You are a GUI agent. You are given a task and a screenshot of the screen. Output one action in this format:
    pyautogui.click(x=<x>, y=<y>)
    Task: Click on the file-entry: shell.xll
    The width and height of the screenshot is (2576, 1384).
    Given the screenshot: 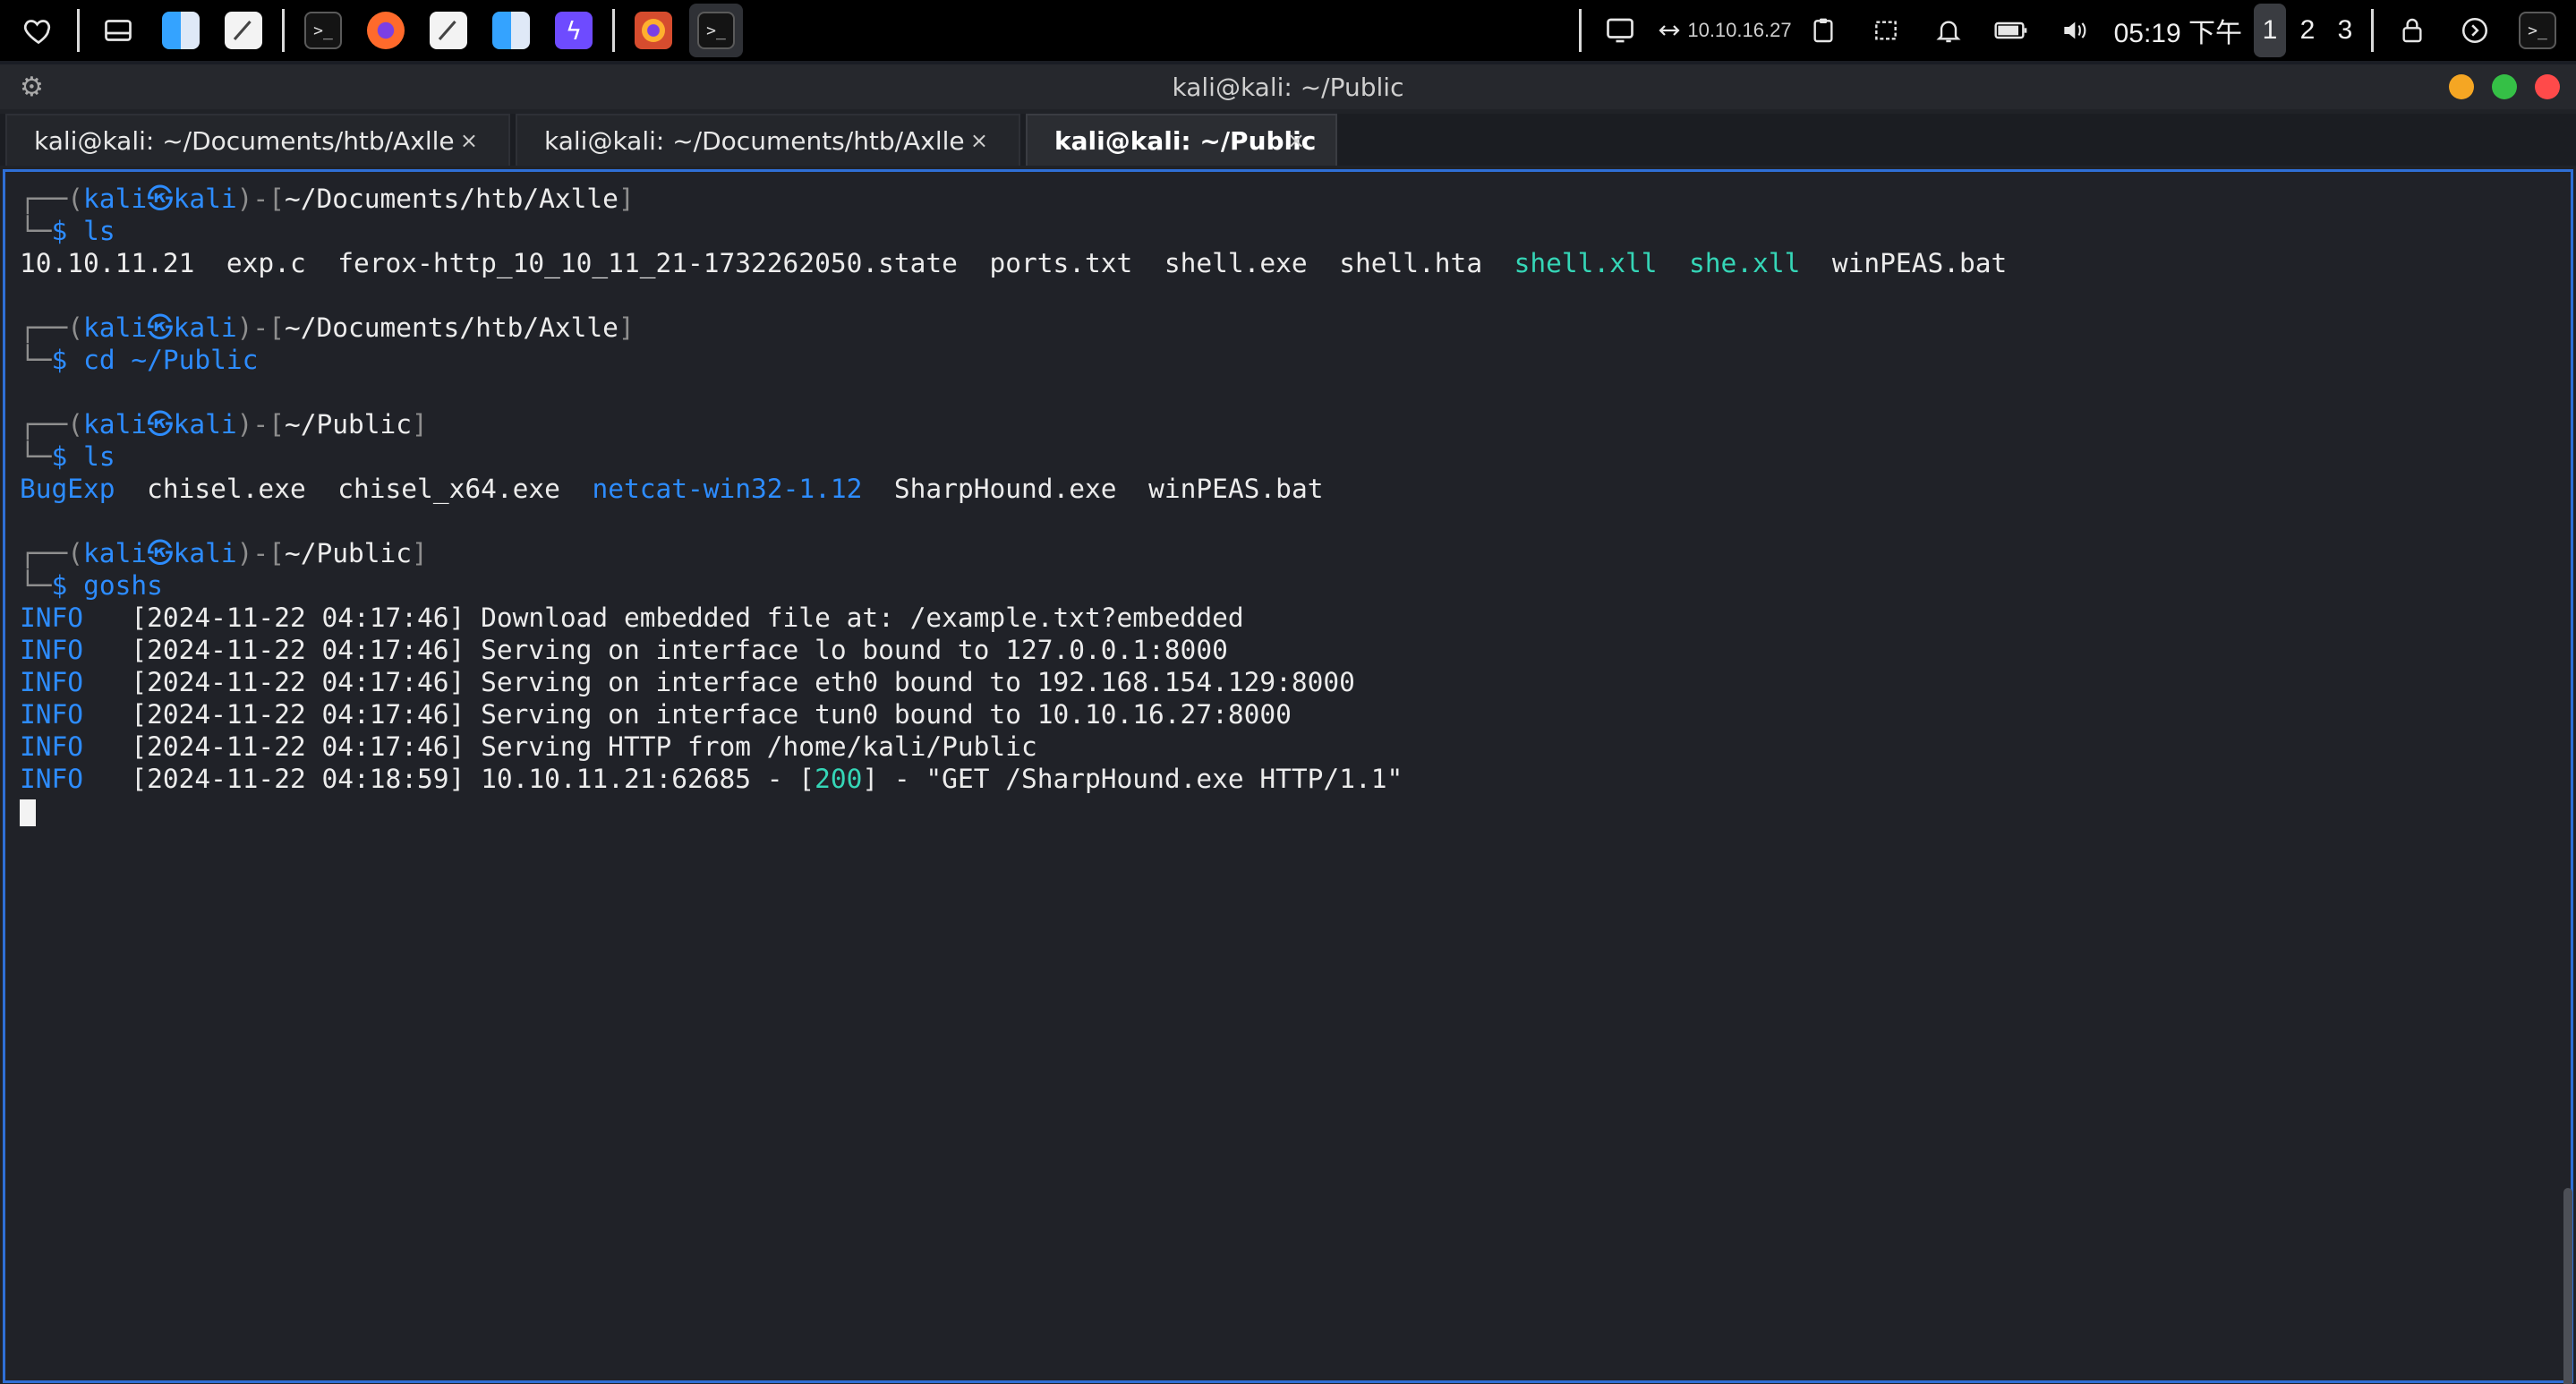 What is the action you would take?
    pyautogui.click(x=1586, y=263)
    